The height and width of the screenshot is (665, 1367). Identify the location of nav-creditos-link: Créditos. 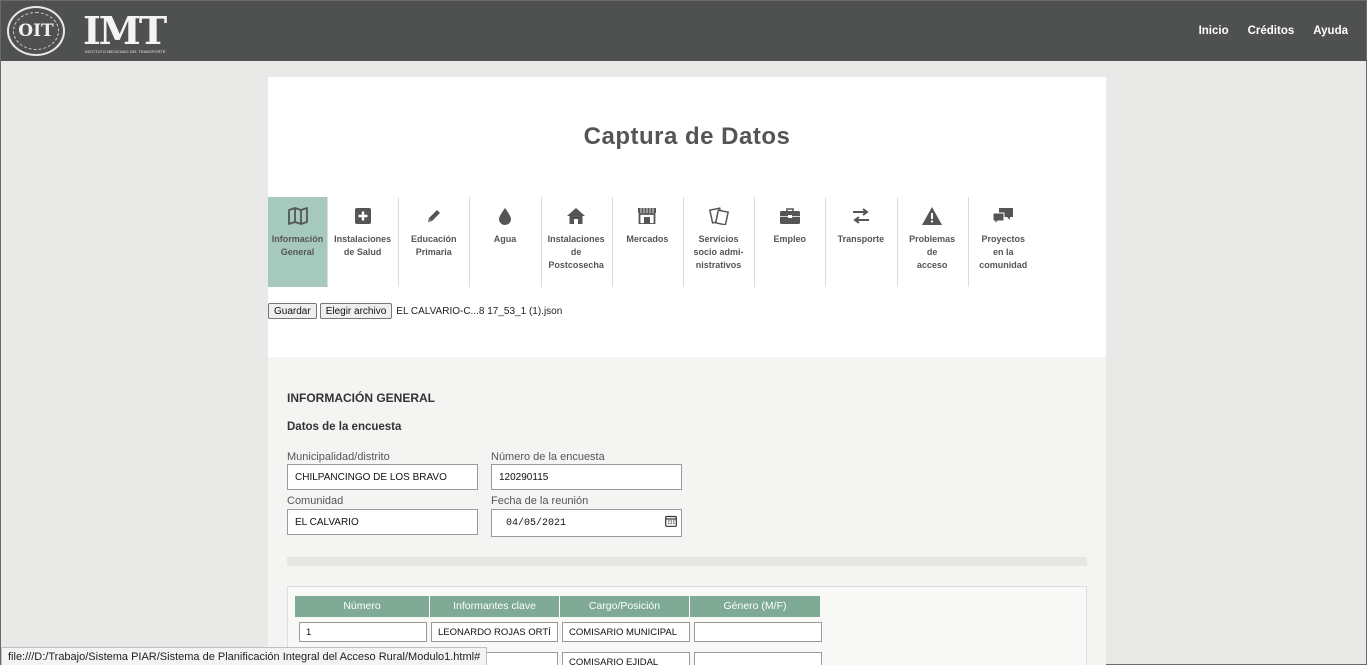
(1271, 31).